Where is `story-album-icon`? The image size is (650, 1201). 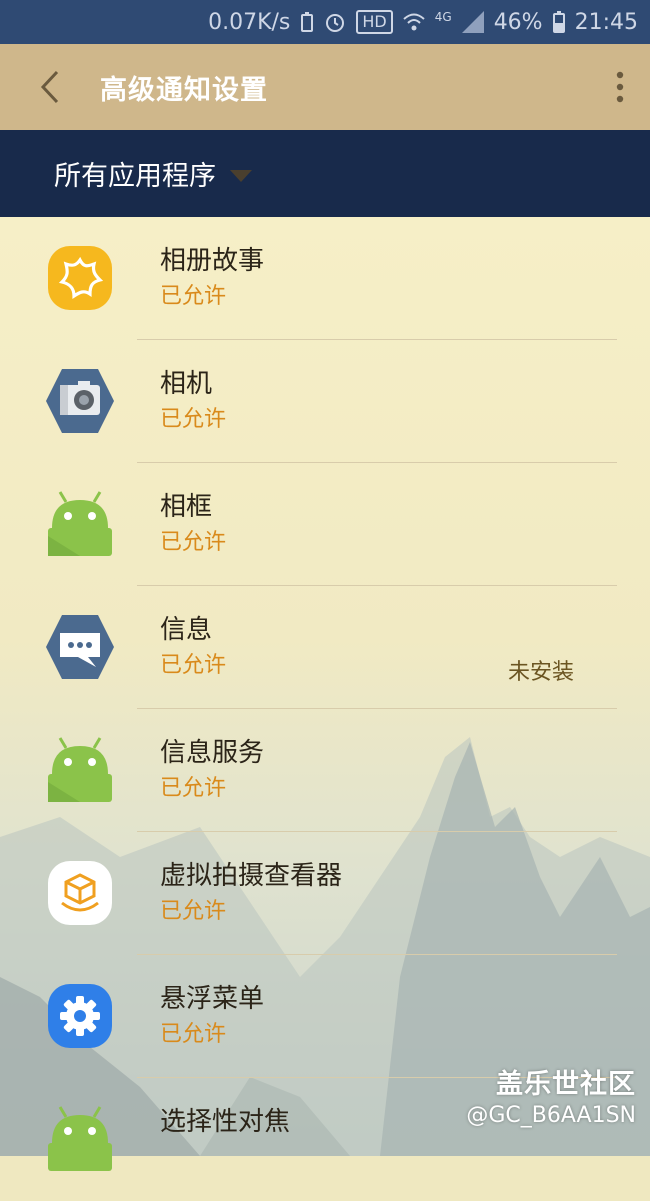 story-album-icon is located at coordinates (80, 278).